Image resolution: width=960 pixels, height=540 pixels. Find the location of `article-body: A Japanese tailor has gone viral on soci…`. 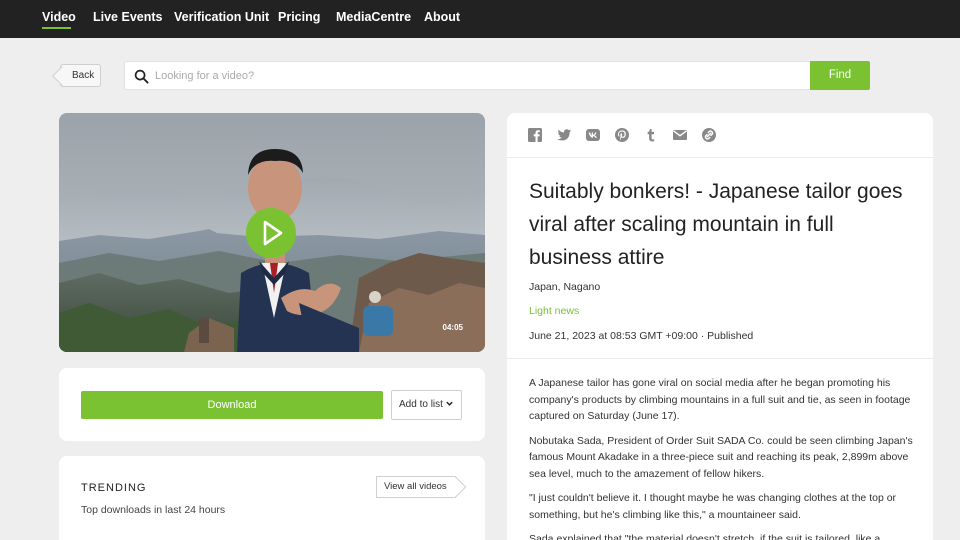

article-body: A Japanese tailor has gone viral on soci… is located at coordinates (721, 457).